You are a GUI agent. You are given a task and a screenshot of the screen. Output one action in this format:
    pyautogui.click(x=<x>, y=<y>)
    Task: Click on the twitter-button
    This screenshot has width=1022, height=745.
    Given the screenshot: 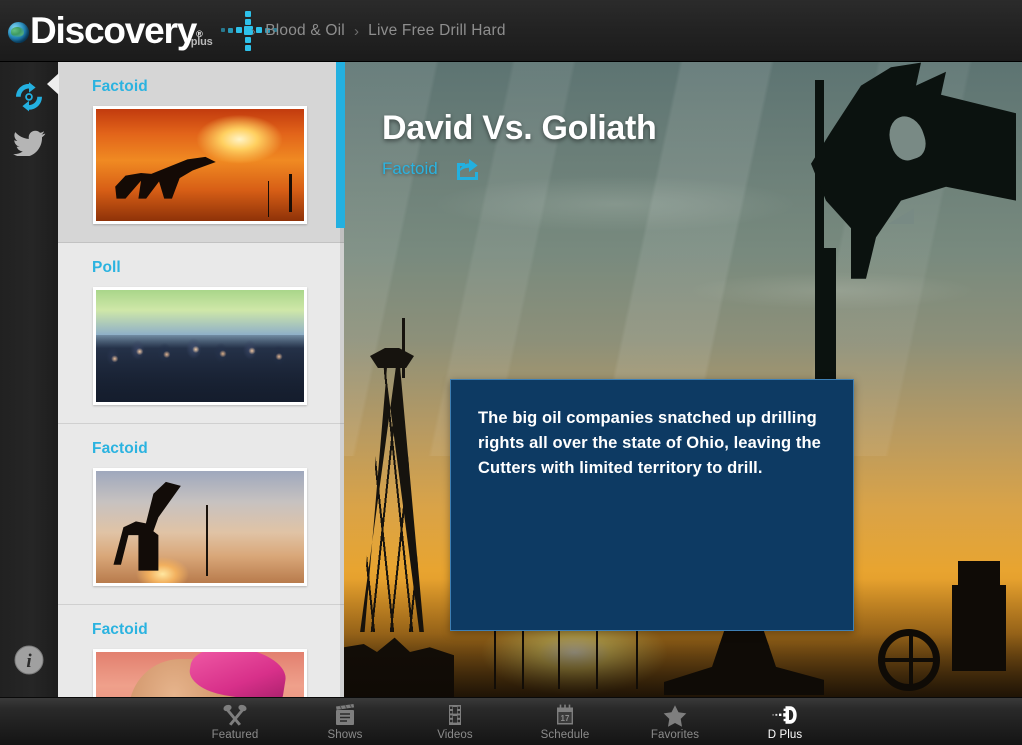 What is the action you would take?
    pyautogui.click(x=29, y=143)
    